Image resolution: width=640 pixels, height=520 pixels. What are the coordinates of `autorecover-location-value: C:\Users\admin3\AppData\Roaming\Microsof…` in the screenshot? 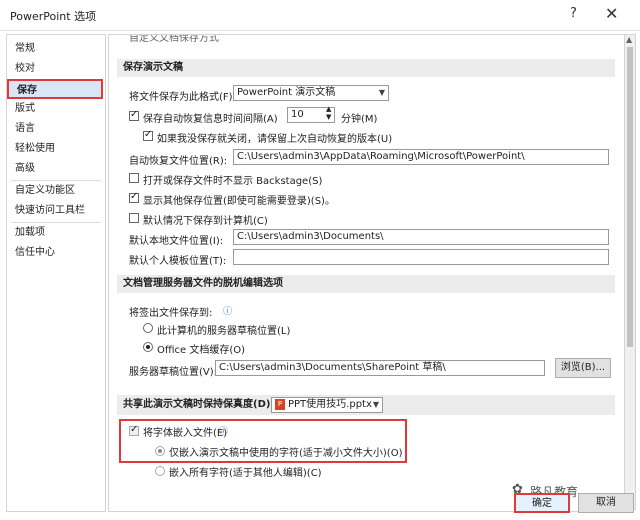 It's located at (381, 156).